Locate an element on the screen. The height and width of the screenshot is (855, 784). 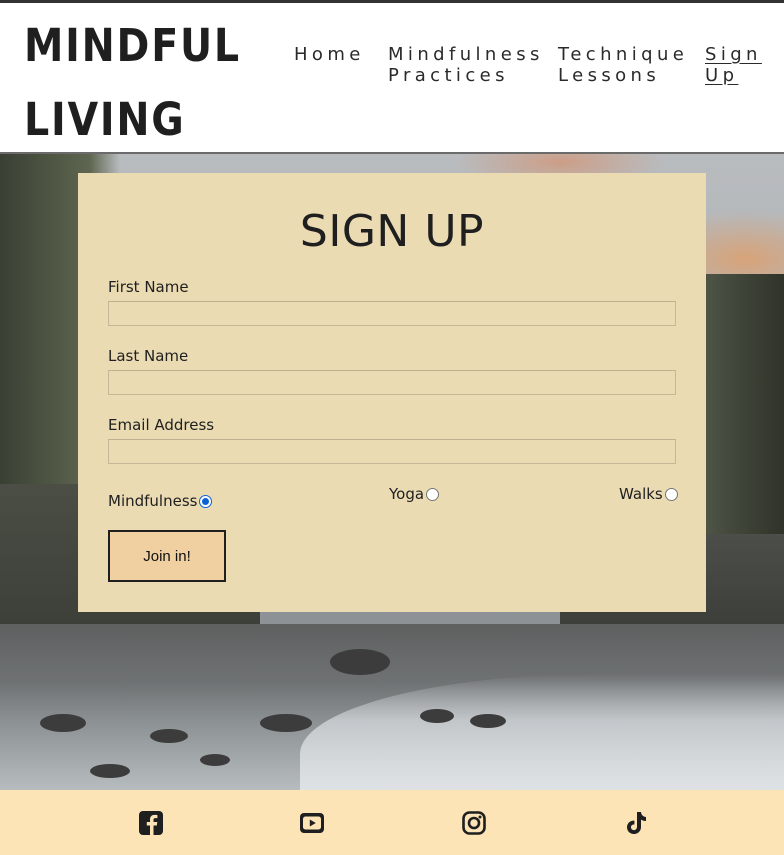
radio-option-walks: Walks is located at coordinates (648, 494).